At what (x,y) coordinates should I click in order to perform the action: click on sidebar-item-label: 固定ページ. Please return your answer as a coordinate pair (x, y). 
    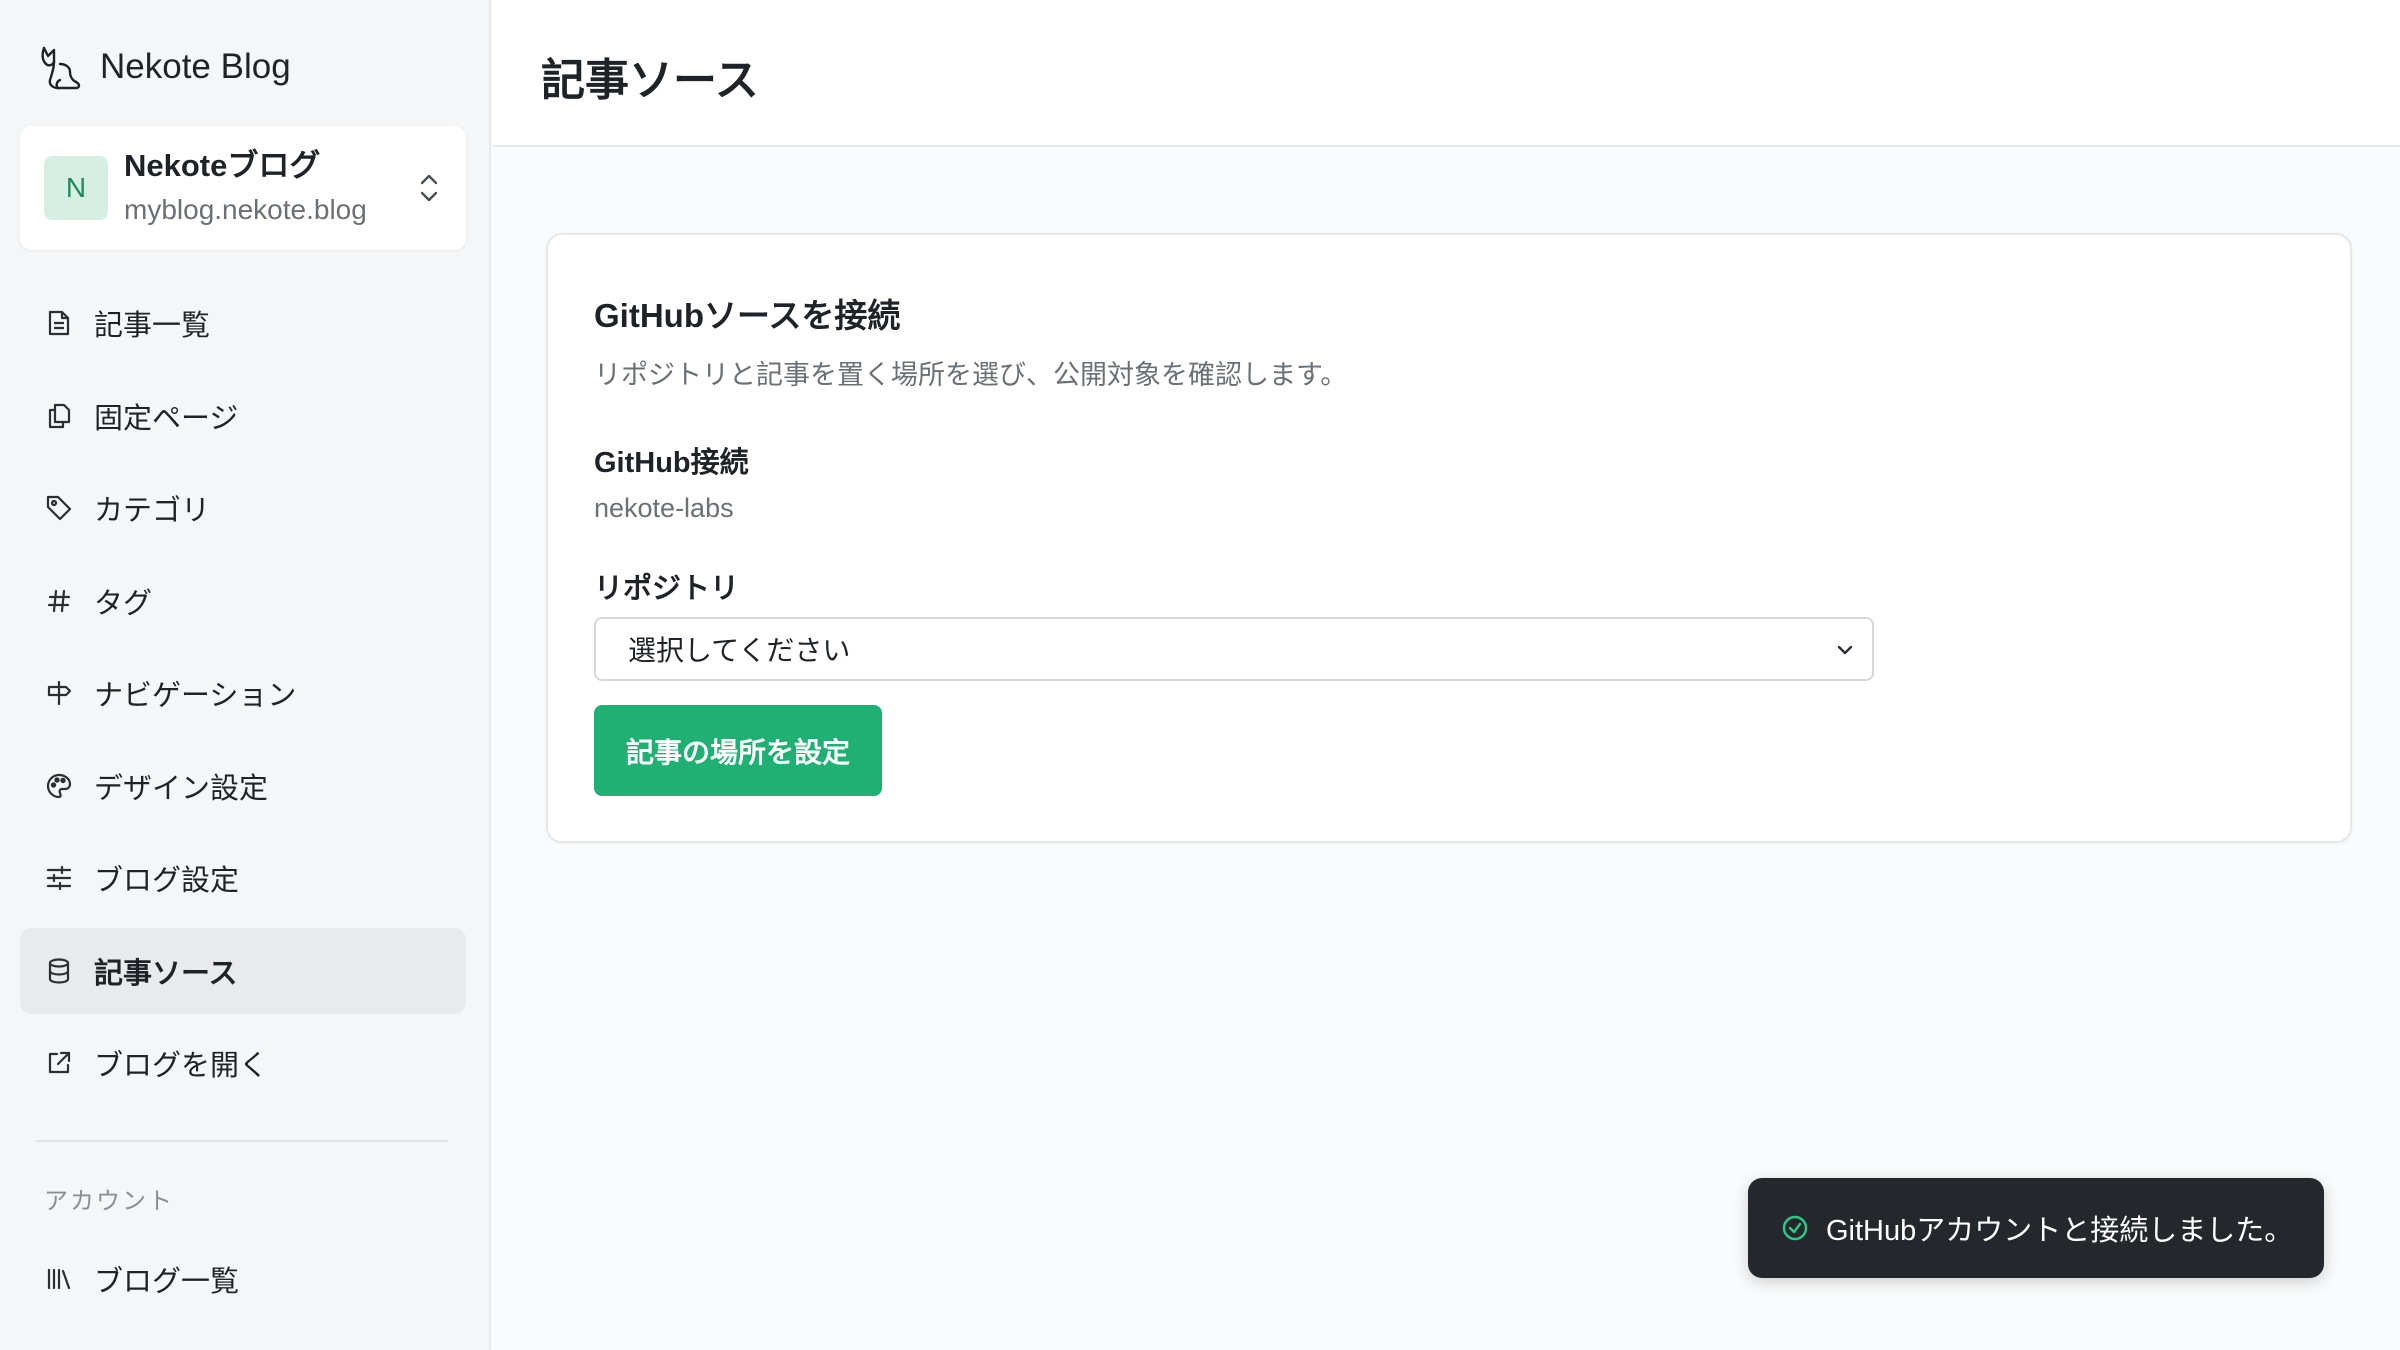
    Looking at the image, I should click on (166, 418).